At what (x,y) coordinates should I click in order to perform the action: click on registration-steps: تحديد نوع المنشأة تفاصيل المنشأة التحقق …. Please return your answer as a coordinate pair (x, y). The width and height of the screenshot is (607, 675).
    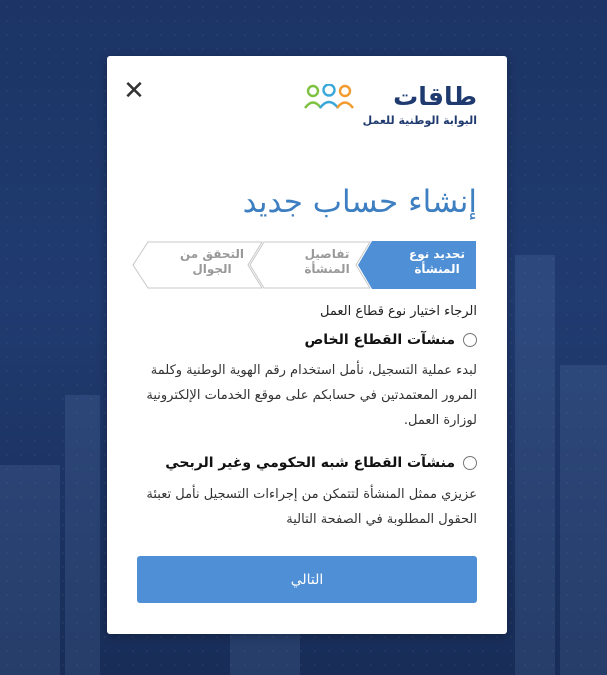
    Looking at the image, I should click on (304, 265).